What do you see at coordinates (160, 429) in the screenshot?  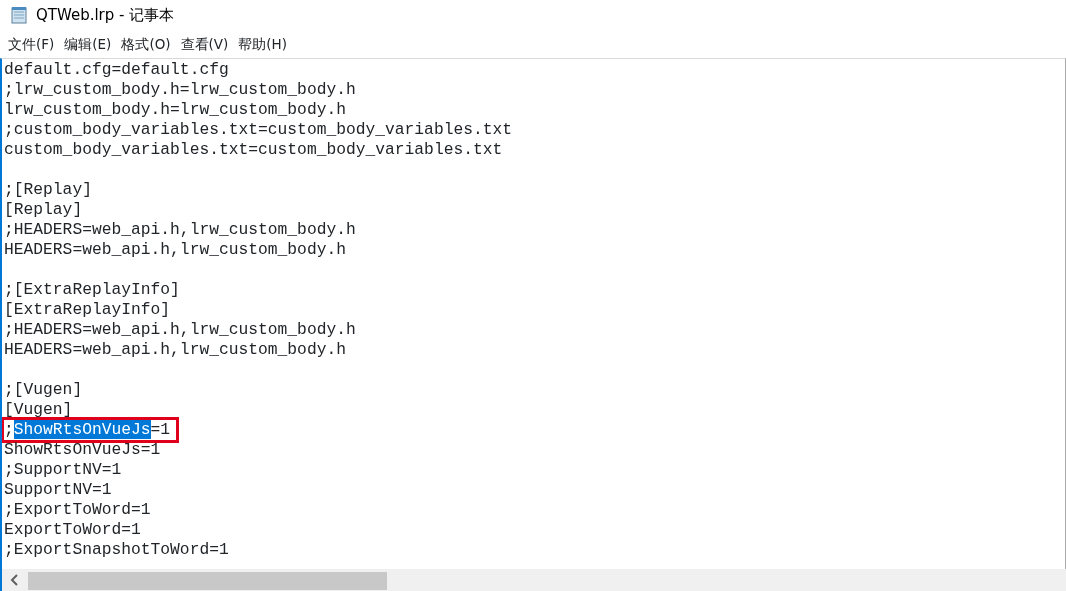 I see `line-text: =1` at bounding box center [160, 429].